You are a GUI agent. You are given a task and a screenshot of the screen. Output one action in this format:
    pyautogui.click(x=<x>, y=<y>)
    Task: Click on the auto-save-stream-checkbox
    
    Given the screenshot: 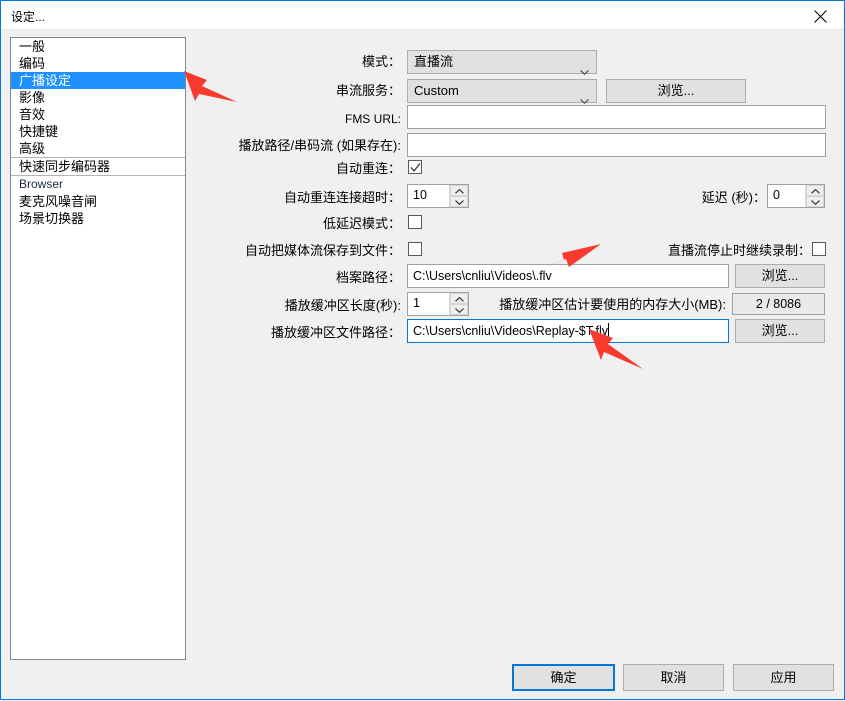 What is the action you would take?
    pyautogui.click(x=415, y=249)
    